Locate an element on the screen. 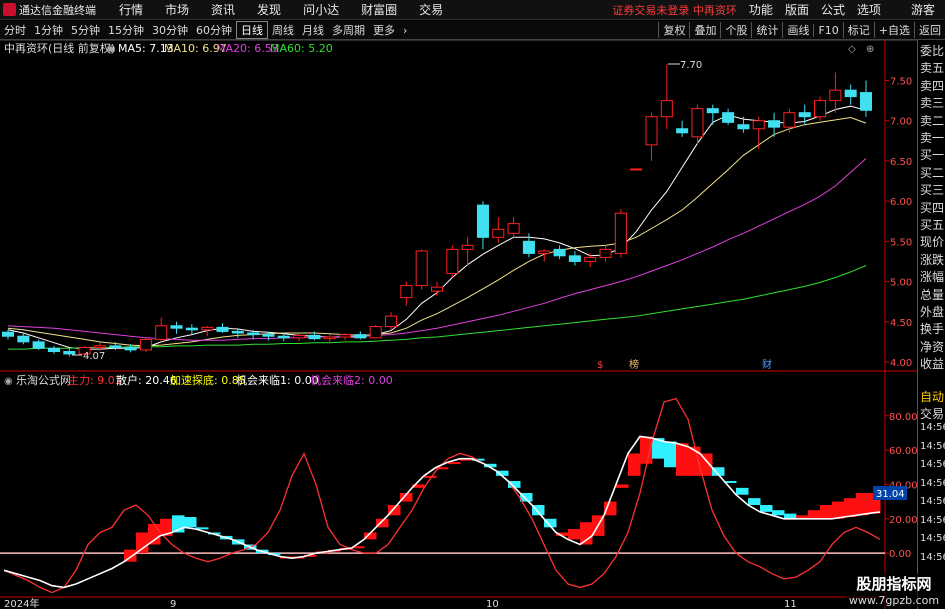 The image size is (945, 609). chevron-right-icon: › is located at coordinates (405, 30).